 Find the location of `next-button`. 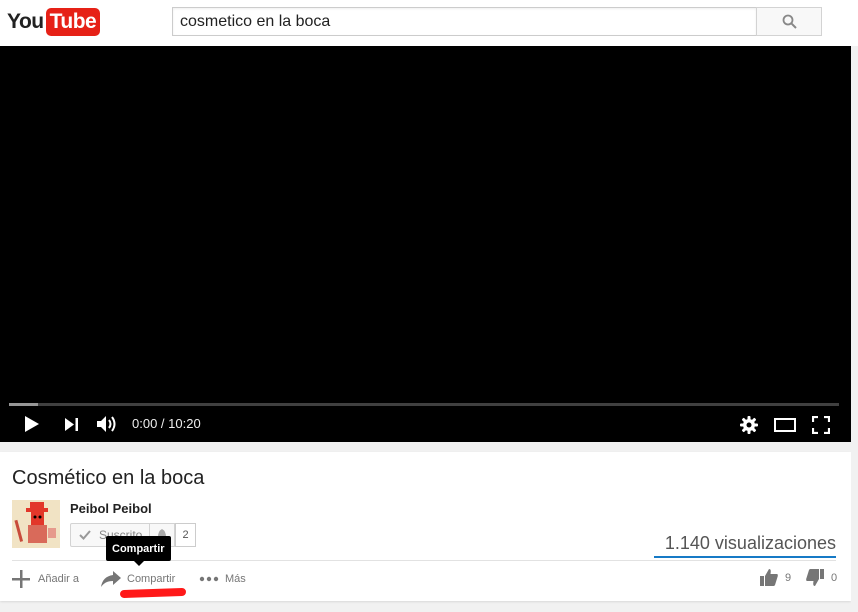

next-button is located at coordinates (72, 424).